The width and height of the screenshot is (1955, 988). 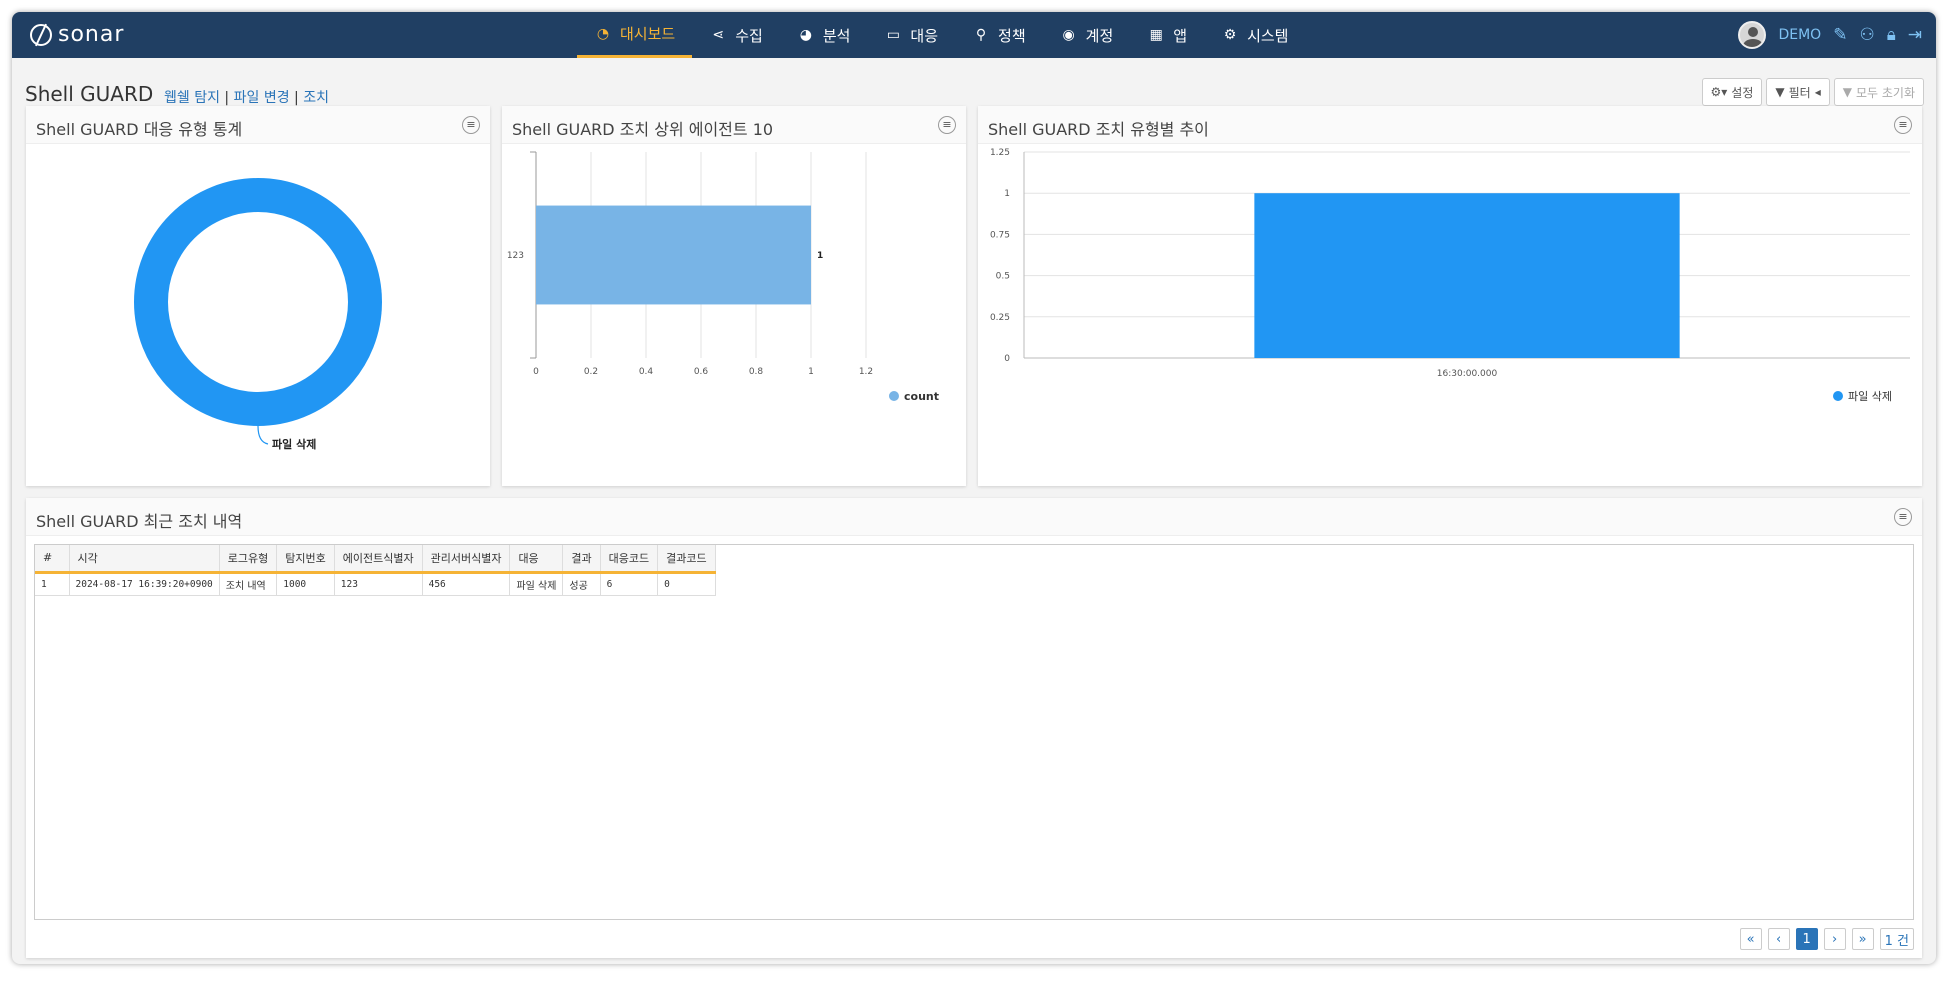 What do you see at coordinates (466, 584) in the screenshot?
I see `table-cell: 456` at bounding box center [466, 584].